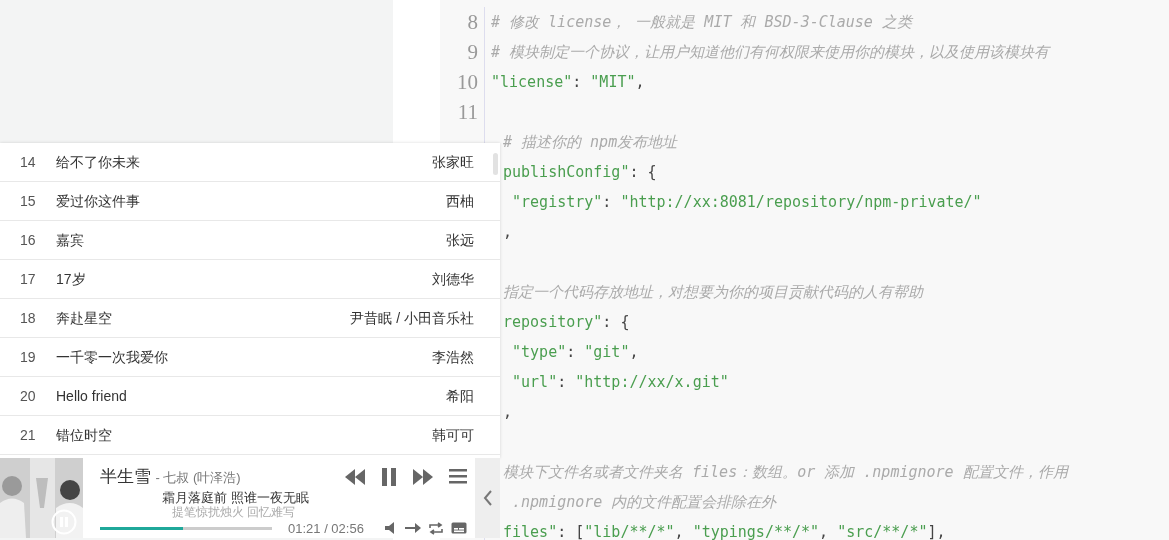  What do you see at coordinates (235, 497) in the screenshot?
I see `lyric-line: 霜月落庭前 照谁一夜无眠` at bounding box center [235, 497].